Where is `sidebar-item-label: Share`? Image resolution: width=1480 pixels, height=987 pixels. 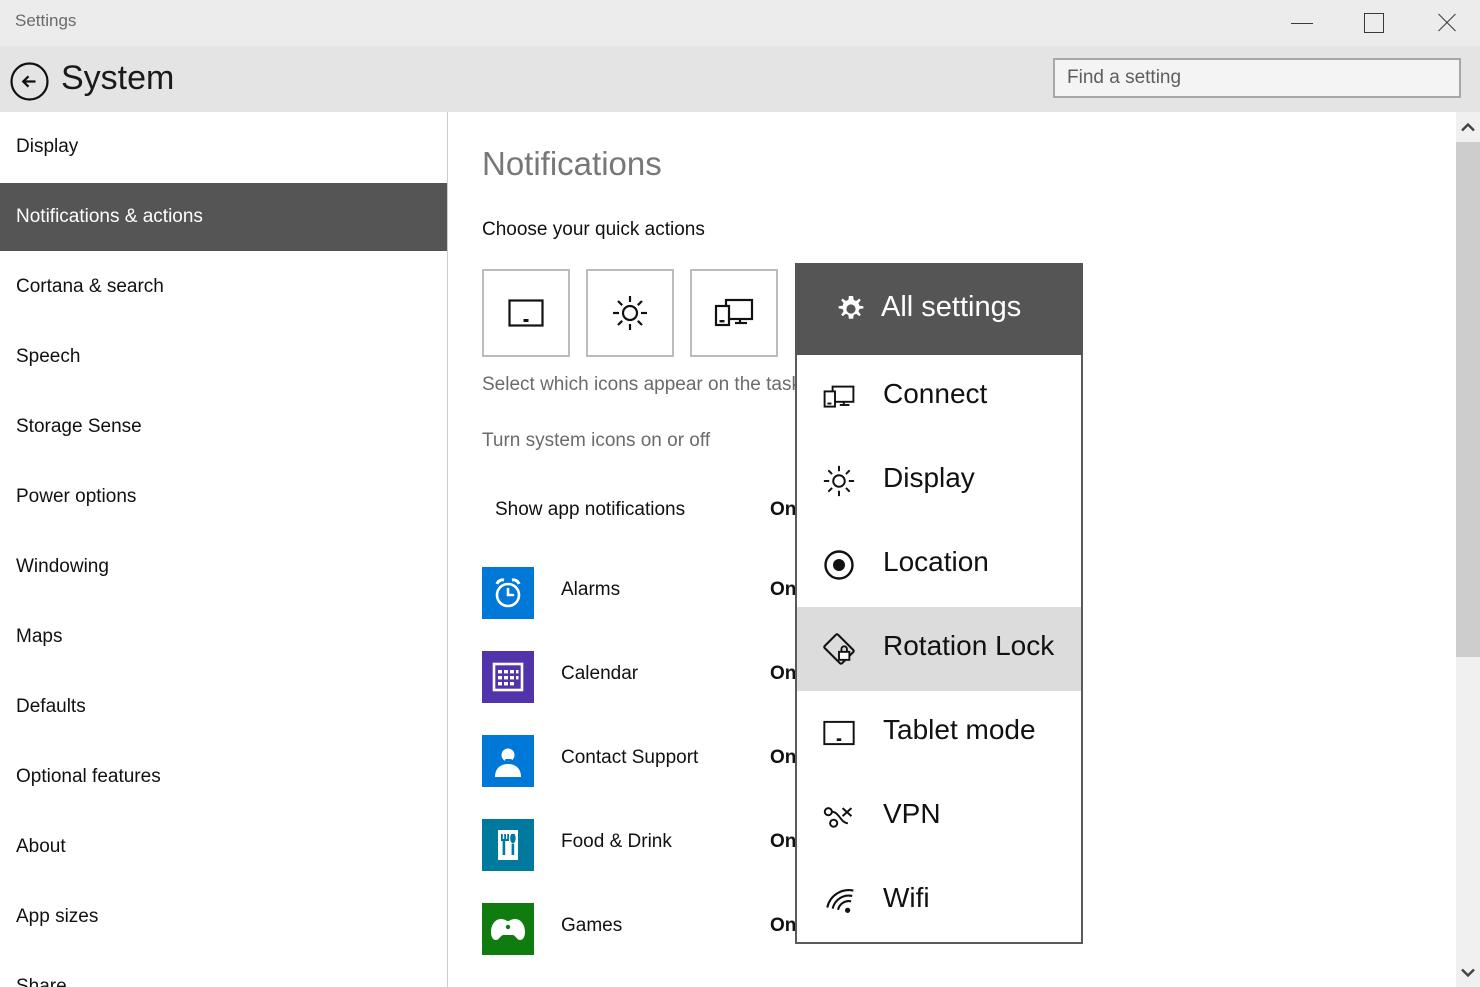
sidebar-item-label: Share is located at coordinates (41, 981).